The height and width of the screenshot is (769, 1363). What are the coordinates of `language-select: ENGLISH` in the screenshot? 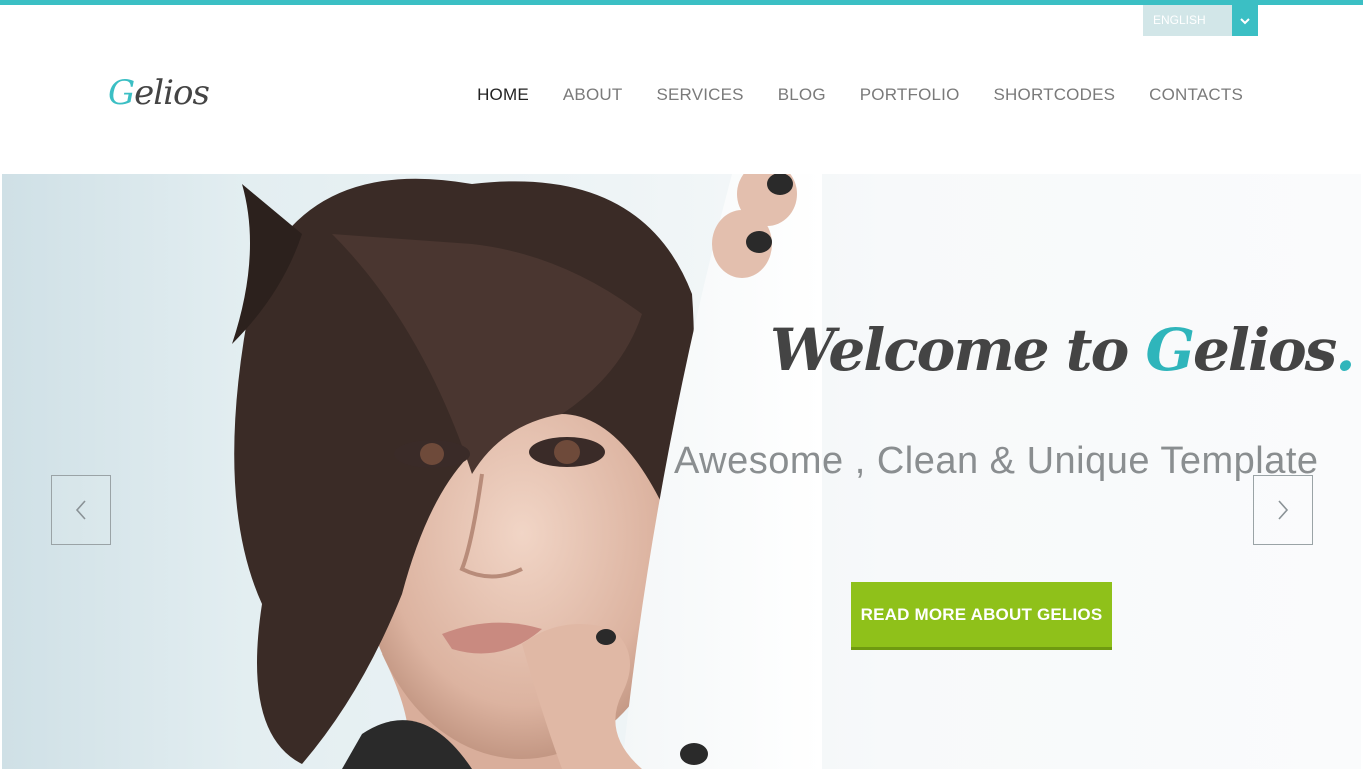 It's located at (1200, 20).